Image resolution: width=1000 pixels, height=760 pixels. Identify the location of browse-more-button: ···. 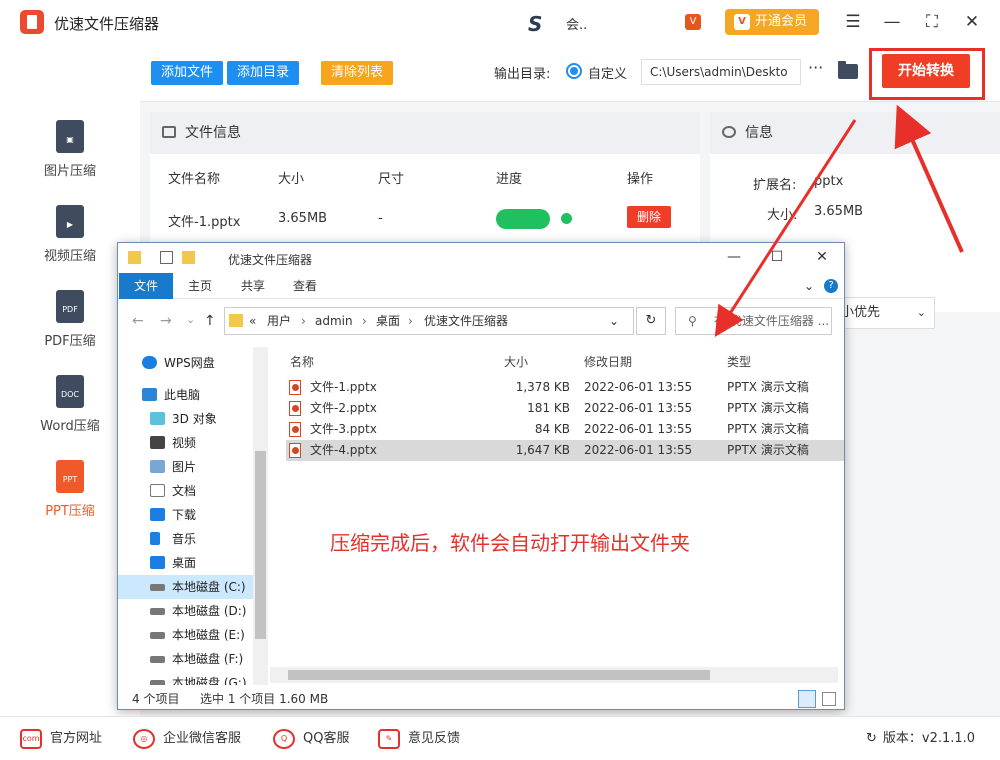
(815, 67).